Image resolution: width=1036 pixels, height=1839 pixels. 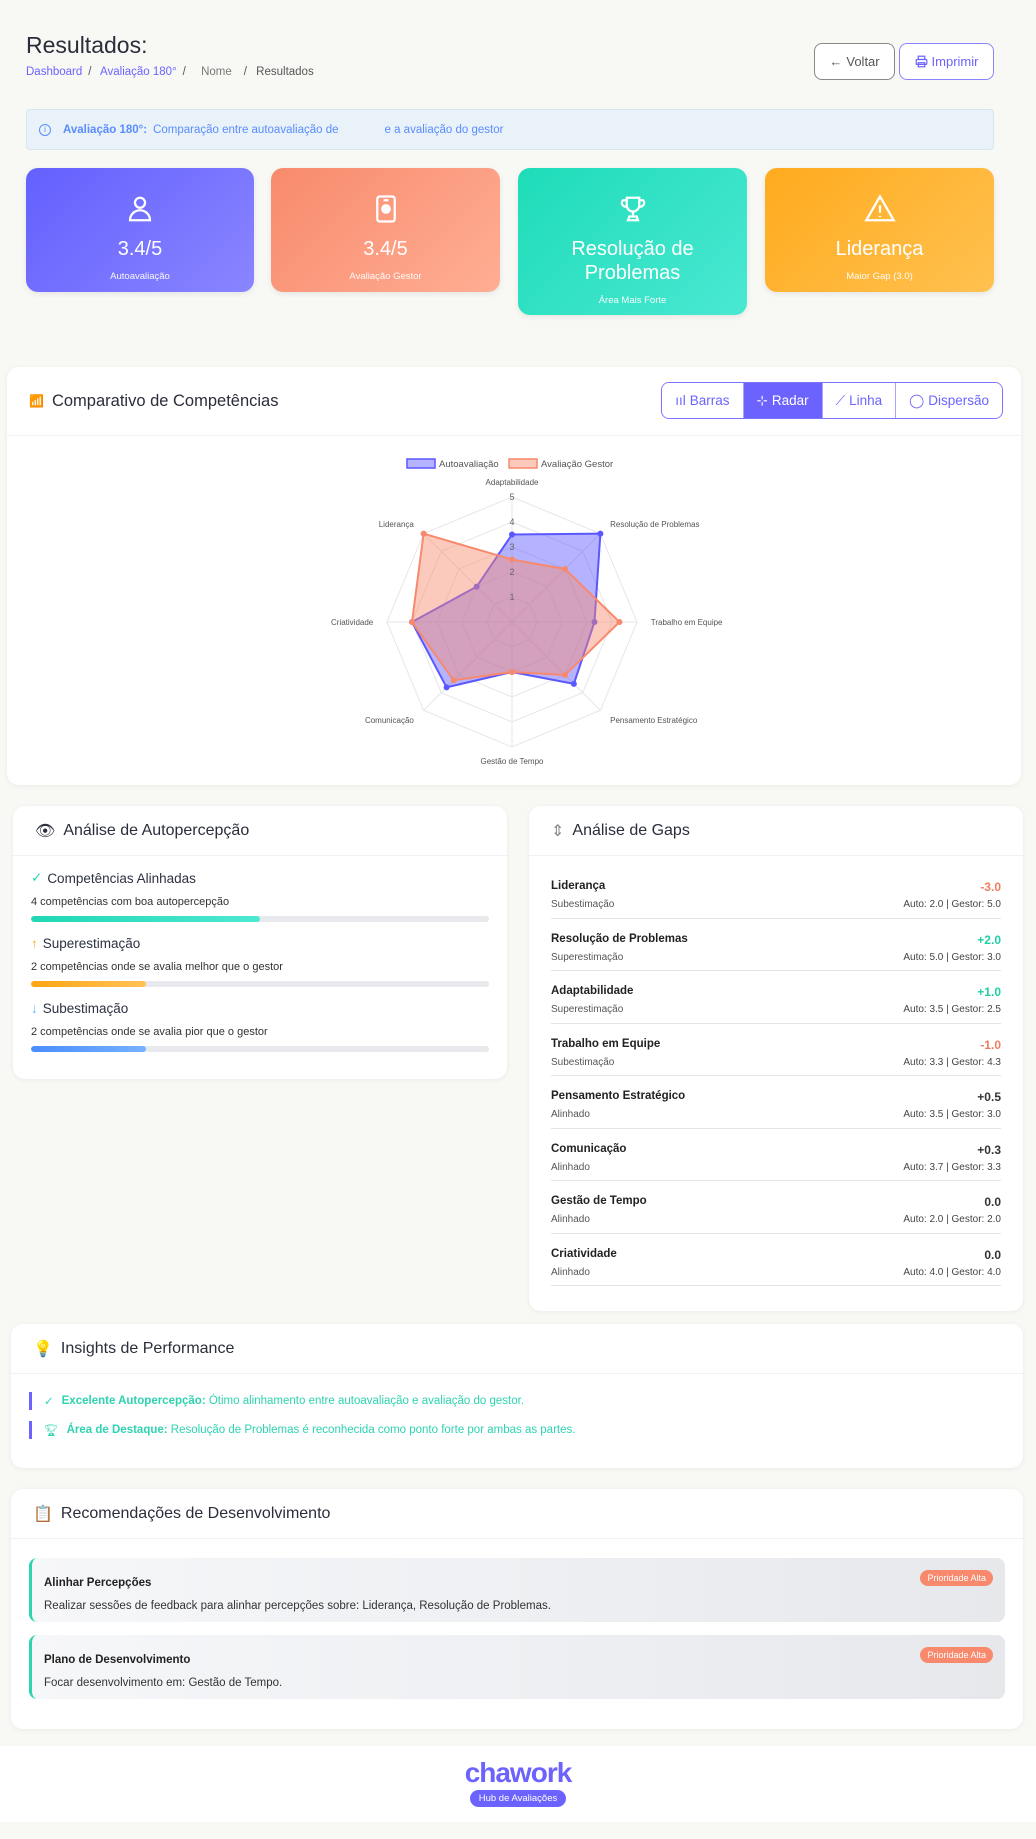 I want to click on item-title-text: Subestimação, so click(x=85, y=1008).